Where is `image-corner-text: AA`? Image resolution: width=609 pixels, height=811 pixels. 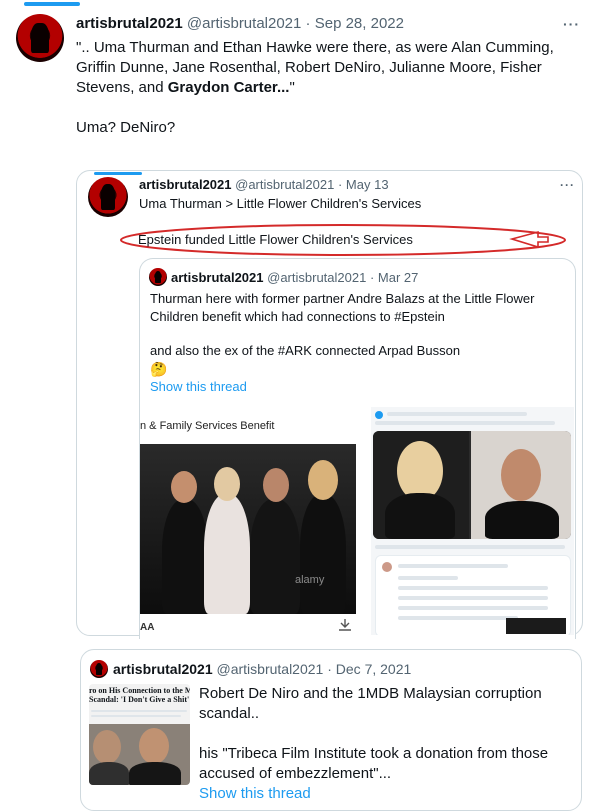 image-corner-text: AA is located at coordinates (147, 627).